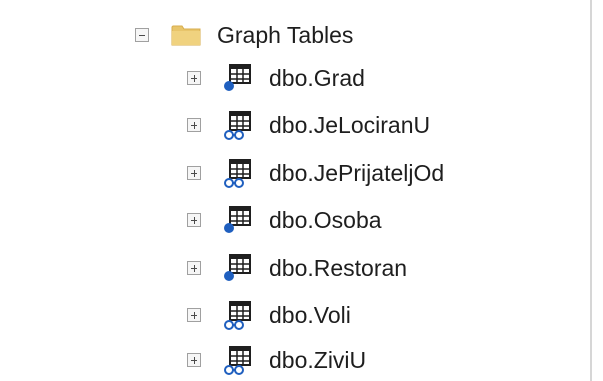 The height and width of the screenshot is (381, 603). I want to click on table-name-label: dbo.Grad, so click(317, 78).